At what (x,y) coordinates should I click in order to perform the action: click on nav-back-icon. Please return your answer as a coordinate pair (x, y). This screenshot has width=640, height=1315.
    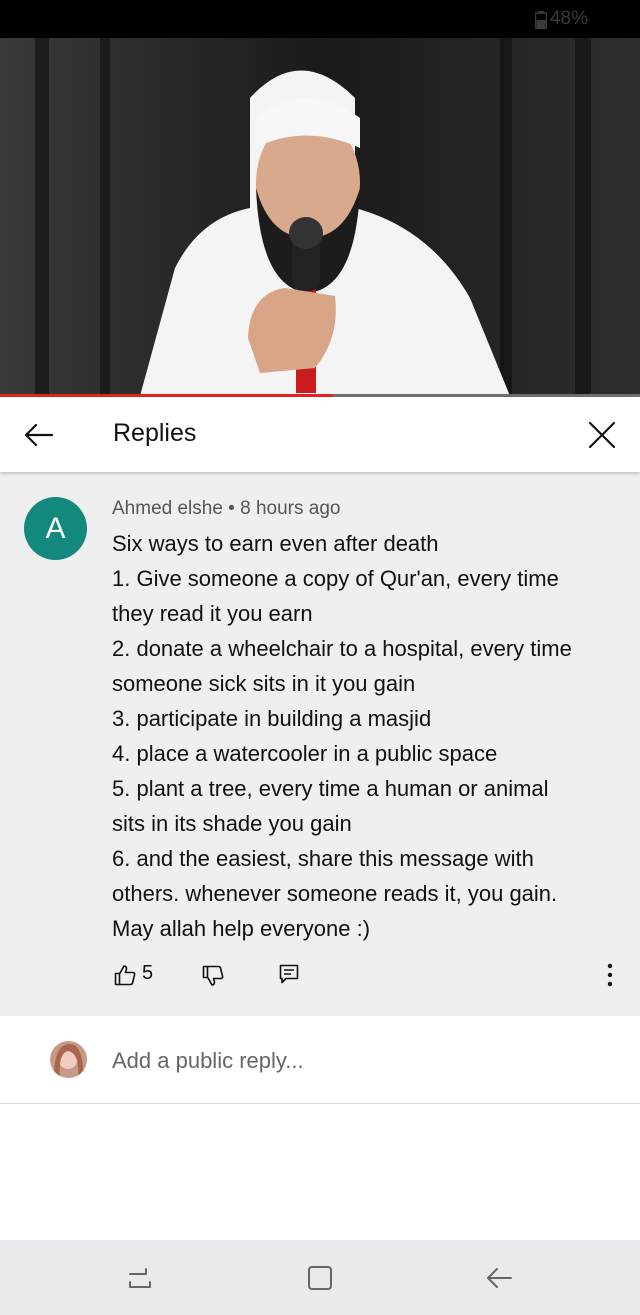
    Looking at the image, I should click on (499, 1278).